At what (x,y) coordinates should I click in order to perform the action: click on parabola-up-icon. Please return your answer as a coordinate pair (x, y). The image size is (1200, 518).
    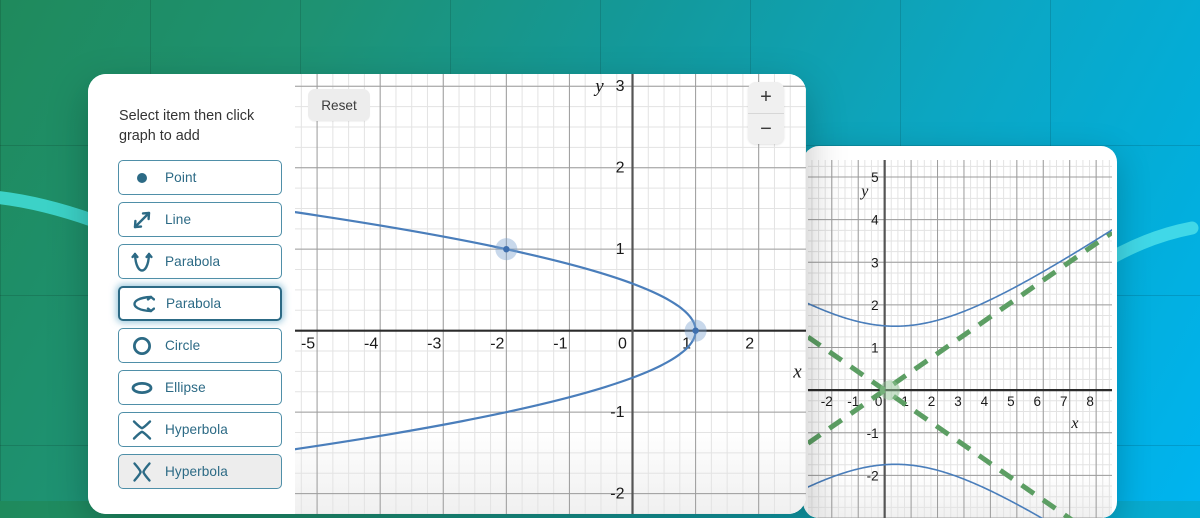
    Looking at the image, I should click on (142, 262).